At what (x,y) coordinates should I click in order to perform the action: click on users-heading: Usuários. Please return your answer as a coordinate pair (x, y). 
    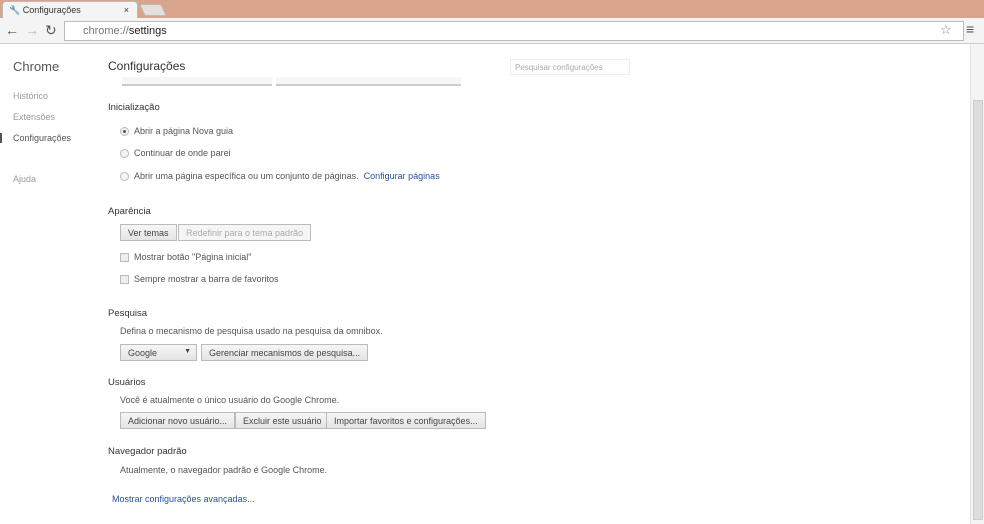
    Looking at the image, I should click on (127, 382).